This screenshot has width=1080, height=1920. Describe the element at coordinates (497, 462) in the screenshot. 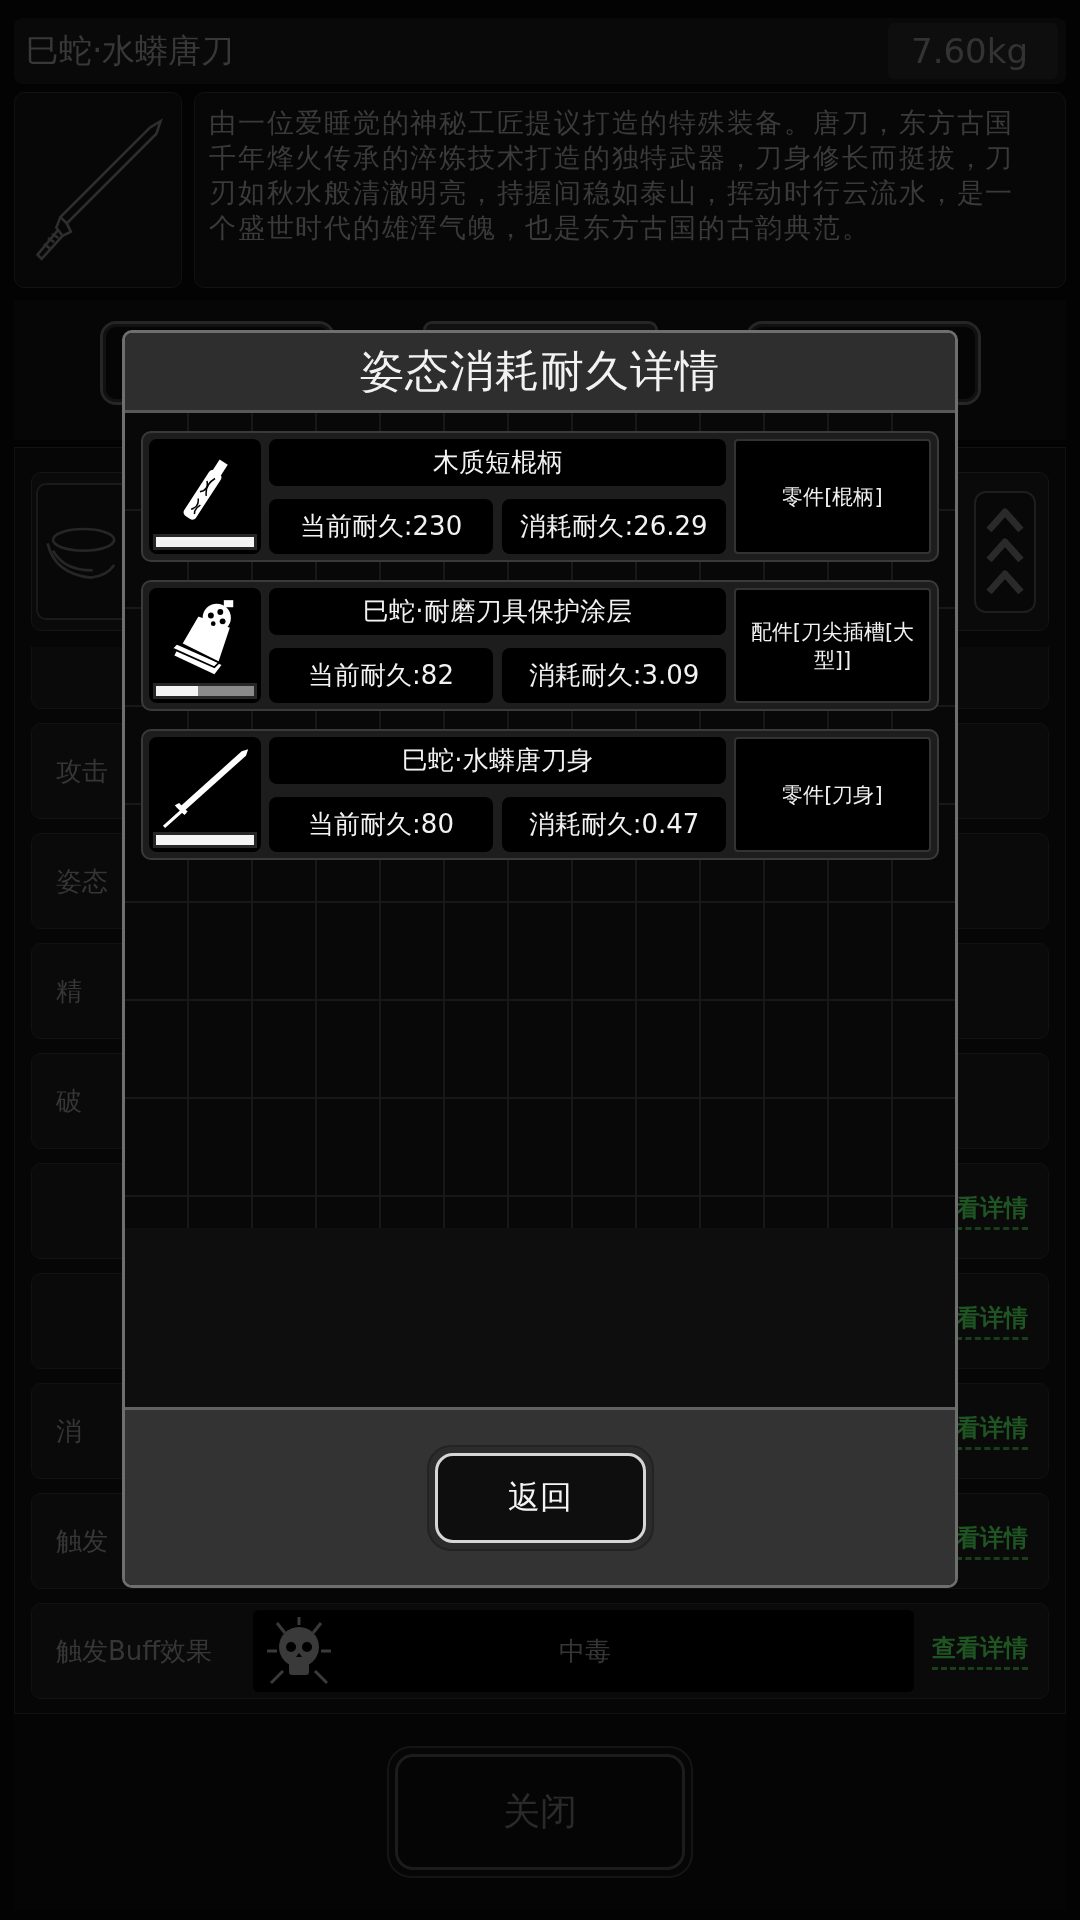

I see `part-name: 木质短棍柄` at that location.